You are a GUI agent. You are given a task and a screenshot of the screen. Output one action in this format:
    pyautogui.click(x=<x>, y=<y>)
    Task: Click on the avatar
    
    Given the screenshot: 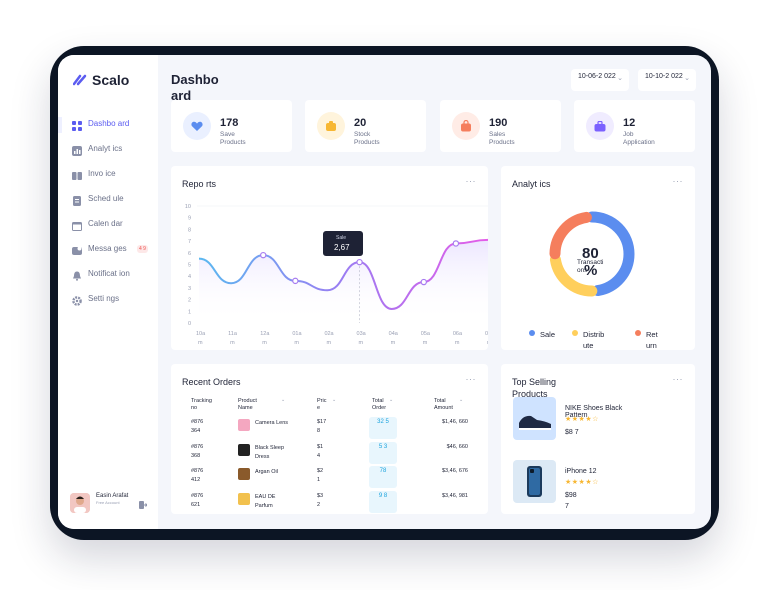 What is the action you would take?
    pyautogui.click(x=80, y=503)
    